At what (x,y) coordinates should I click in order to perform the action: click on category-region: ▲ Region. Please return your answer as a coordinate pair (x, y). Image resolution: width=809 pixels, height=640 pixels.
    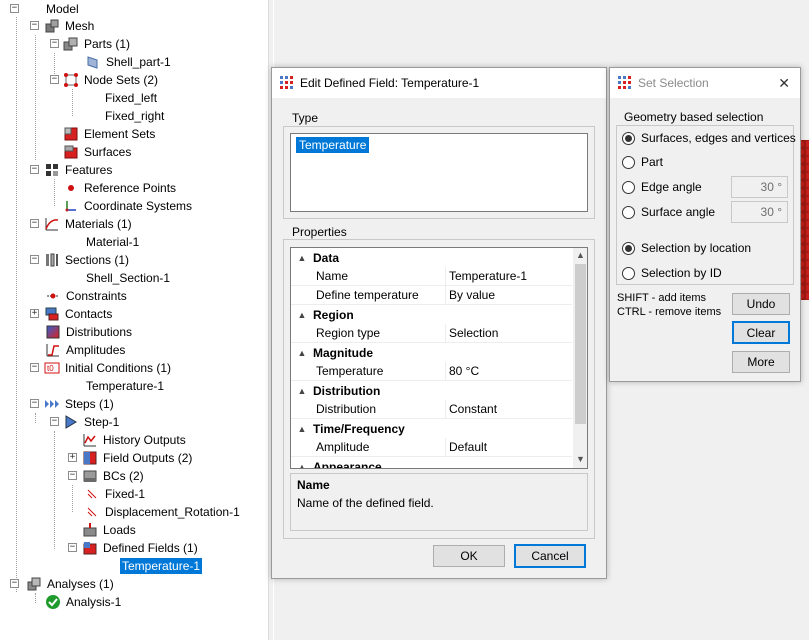
    Looking at the image, I should click on (431, 314).